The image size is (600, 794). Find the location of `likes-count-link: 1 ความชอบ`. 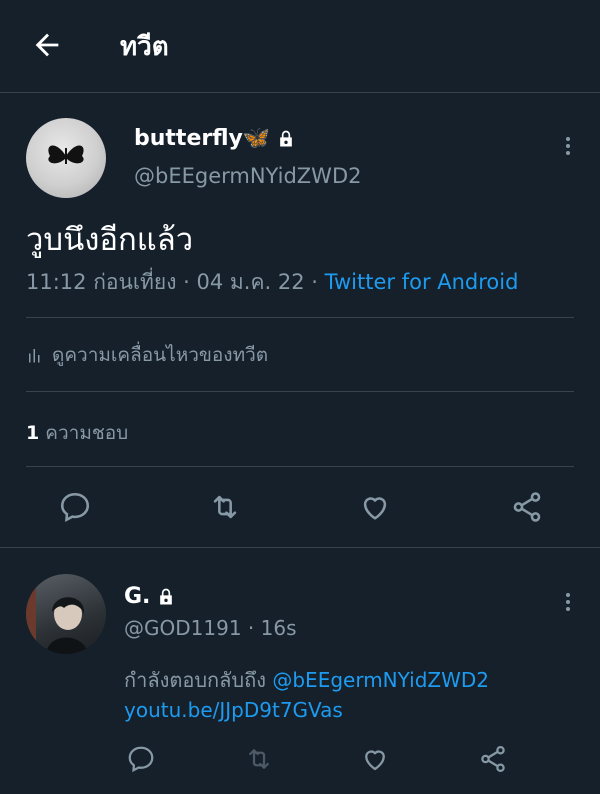

likes-count-link: 1 ความชอบ is located at coordinates (77, 433).